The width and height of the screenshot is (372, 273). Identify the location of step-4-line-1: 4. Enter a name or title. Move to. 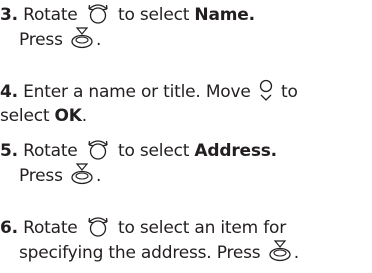
(186, 91).